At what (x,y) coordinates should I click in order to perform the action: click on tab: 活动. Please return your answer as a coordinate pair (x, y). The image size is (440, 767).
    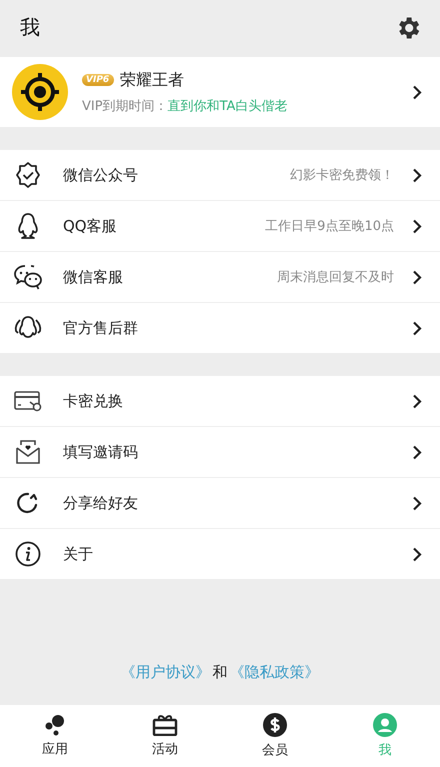
    Looking at the image, I should click on (165, 736).